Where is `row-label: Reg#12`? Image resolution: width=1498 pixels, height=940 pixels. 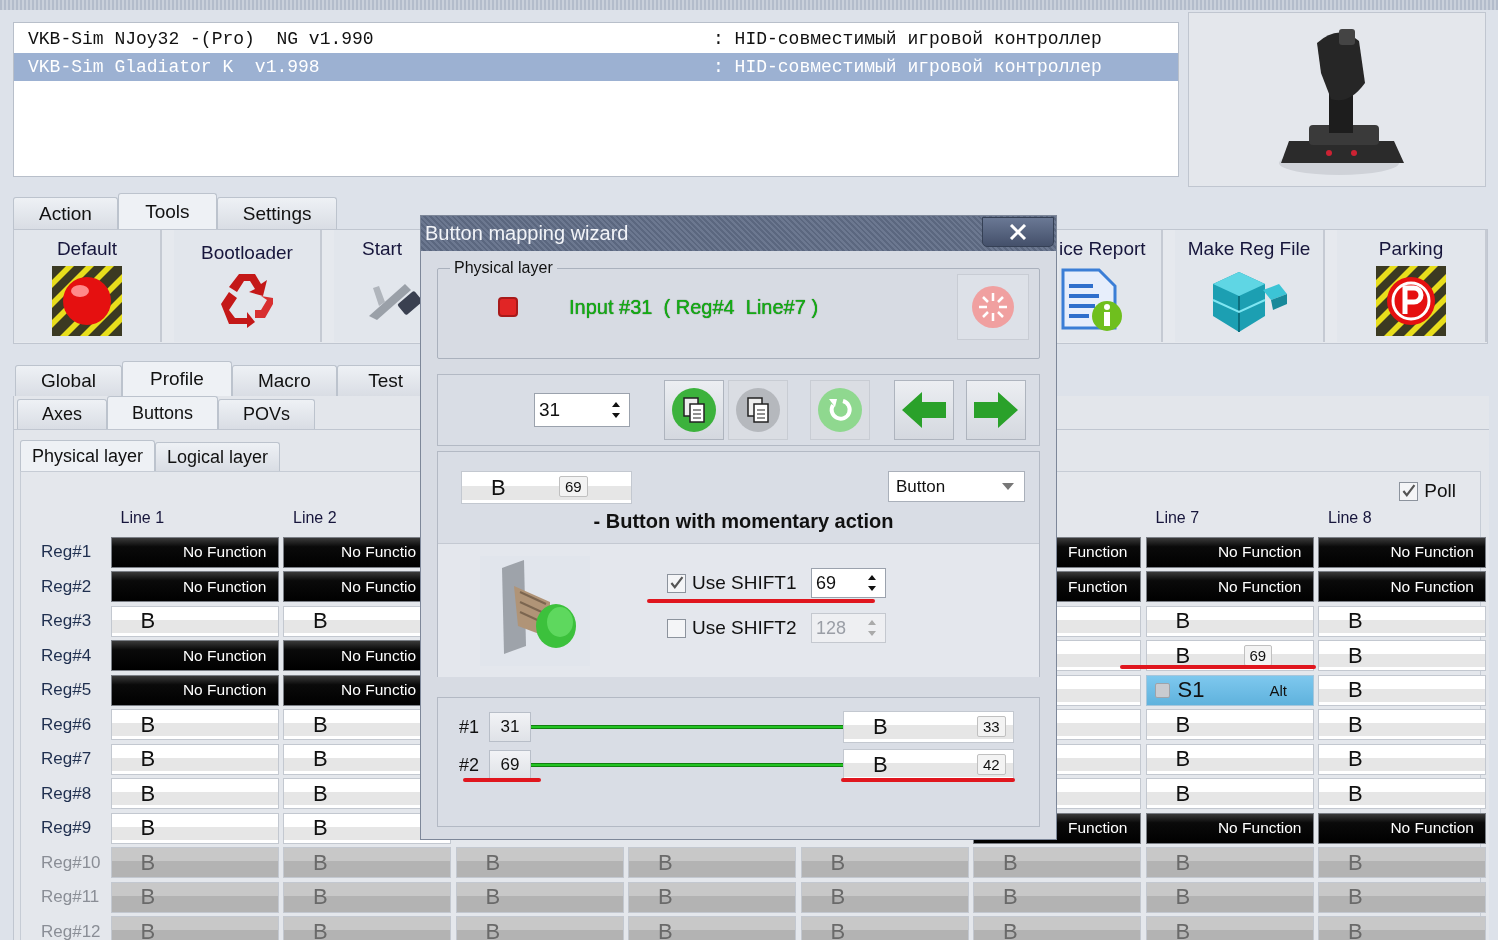 row-label: Reg#12 is located at coordinates (71, 930).